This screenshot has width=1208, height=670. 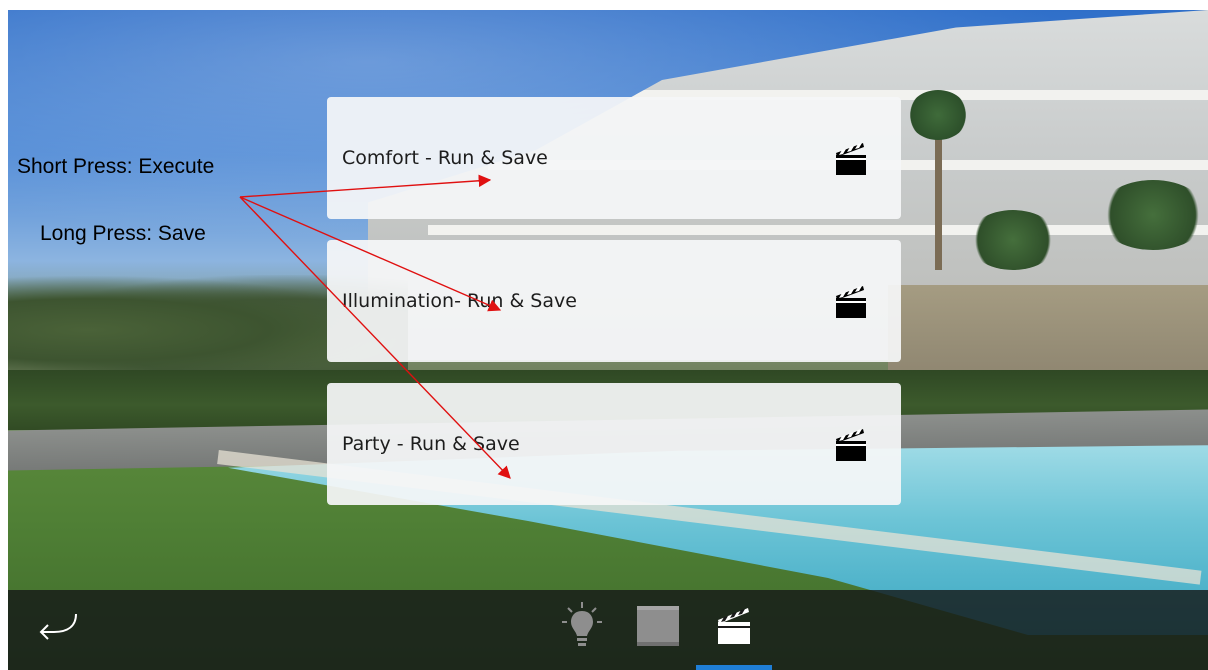 I want to click on long-press-annotation: Long Press: Save, so click(x=123, y=233).